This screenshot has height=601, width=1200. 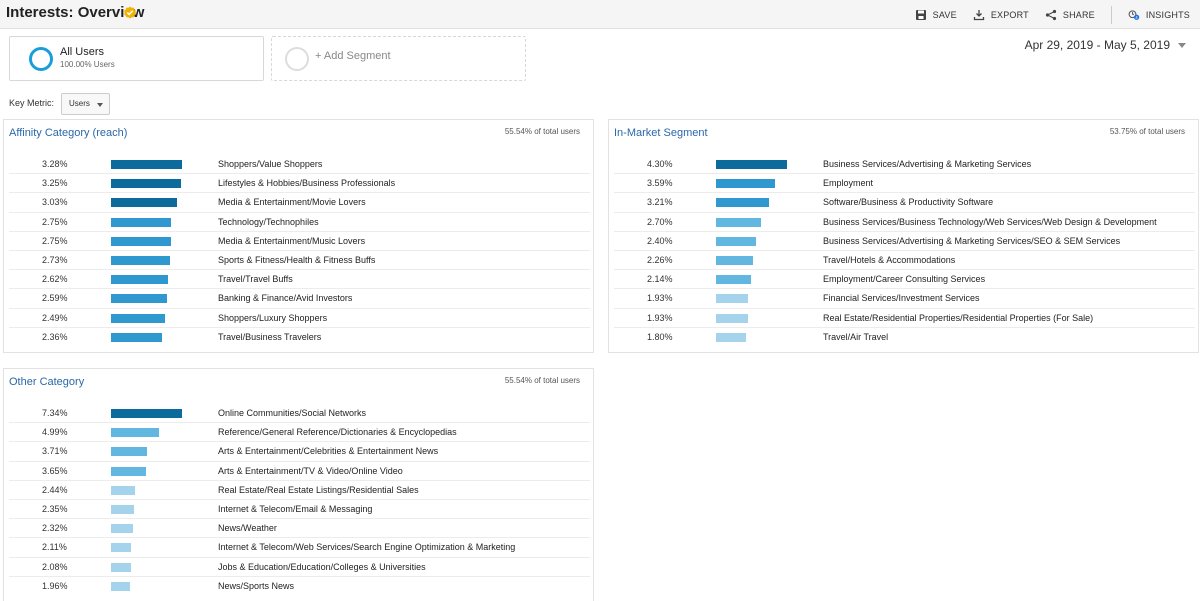 What do you see at coordinates (55, 259) in the screenshot?
I see `row-percentage: 2.73%` at bounding box center [55, 259].